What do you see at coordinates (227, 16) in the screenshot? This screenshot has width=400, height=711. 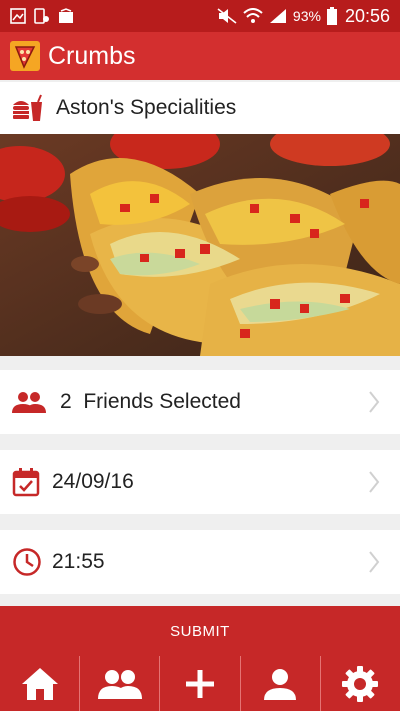 I see `mute-icon` at bounding box center [227, 16].